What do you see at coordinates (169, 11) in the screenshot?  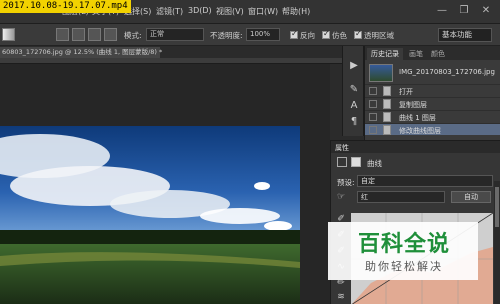 I see `menu-filter: 滤镜(T)` at bounding box center [169, 11].